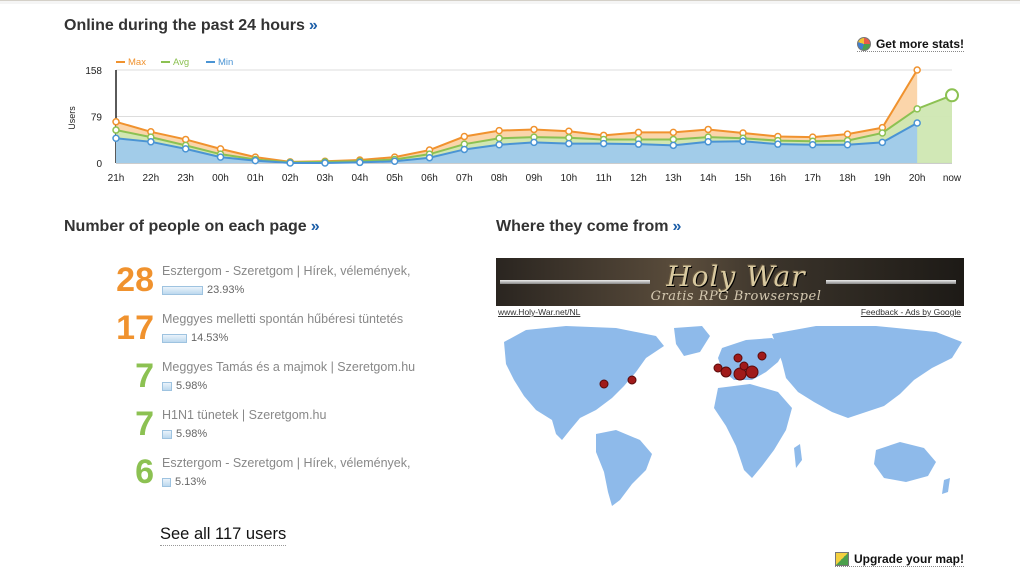 The image size is (1020, 576). What do you see at coordinates (753, 431) in the screenshot?
I see `africa-shape` at bounding box center [753, 431].